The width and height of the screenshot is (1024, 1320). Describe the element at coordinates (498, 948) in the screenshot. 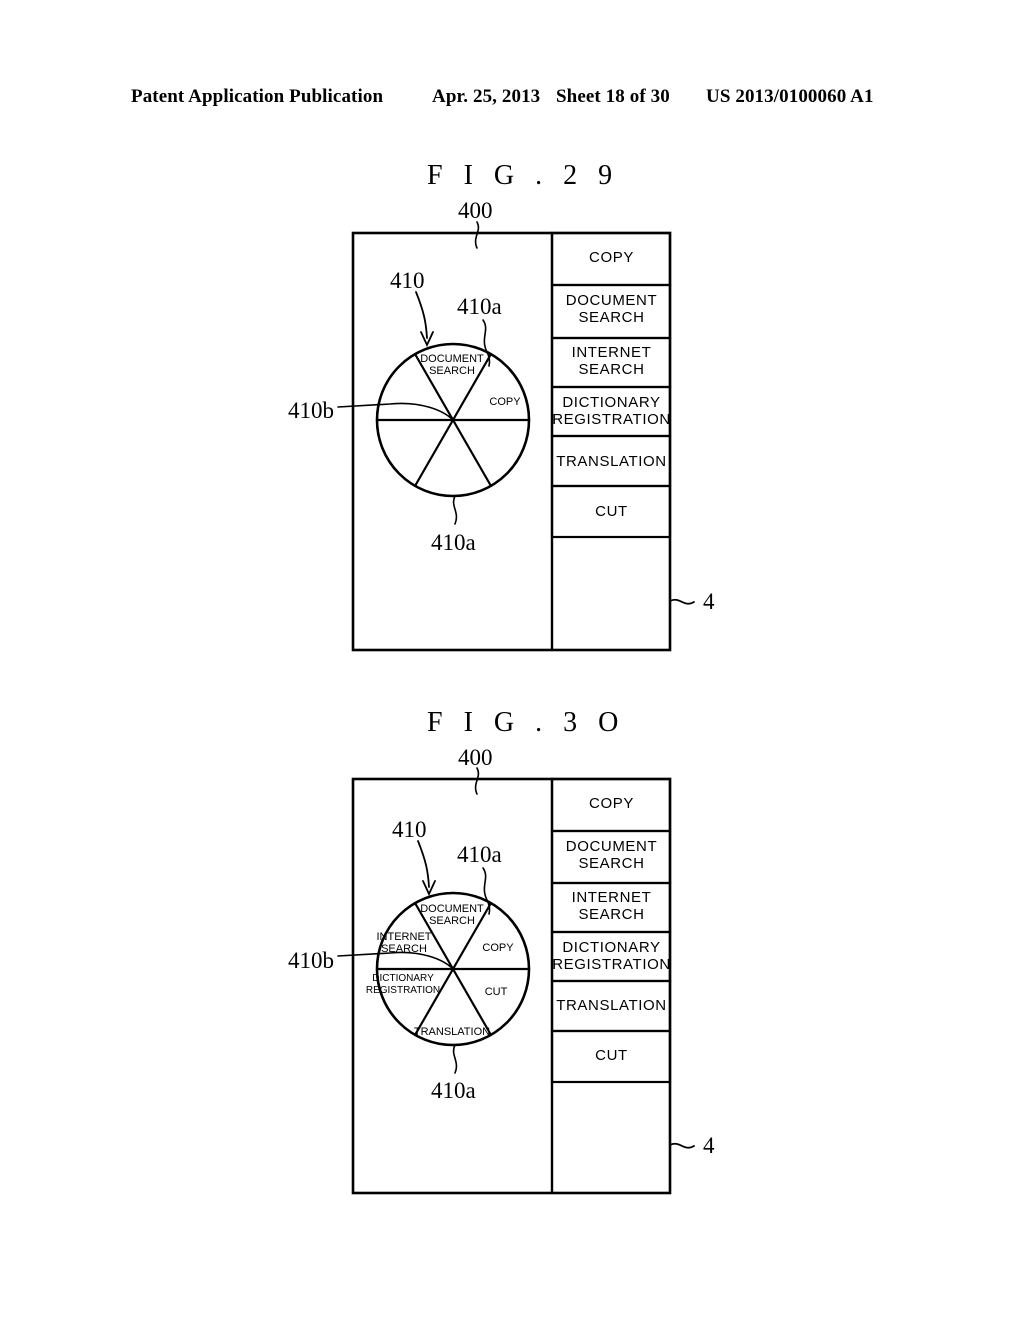

I see `pie-sector-label-copy: COPY` at that location.